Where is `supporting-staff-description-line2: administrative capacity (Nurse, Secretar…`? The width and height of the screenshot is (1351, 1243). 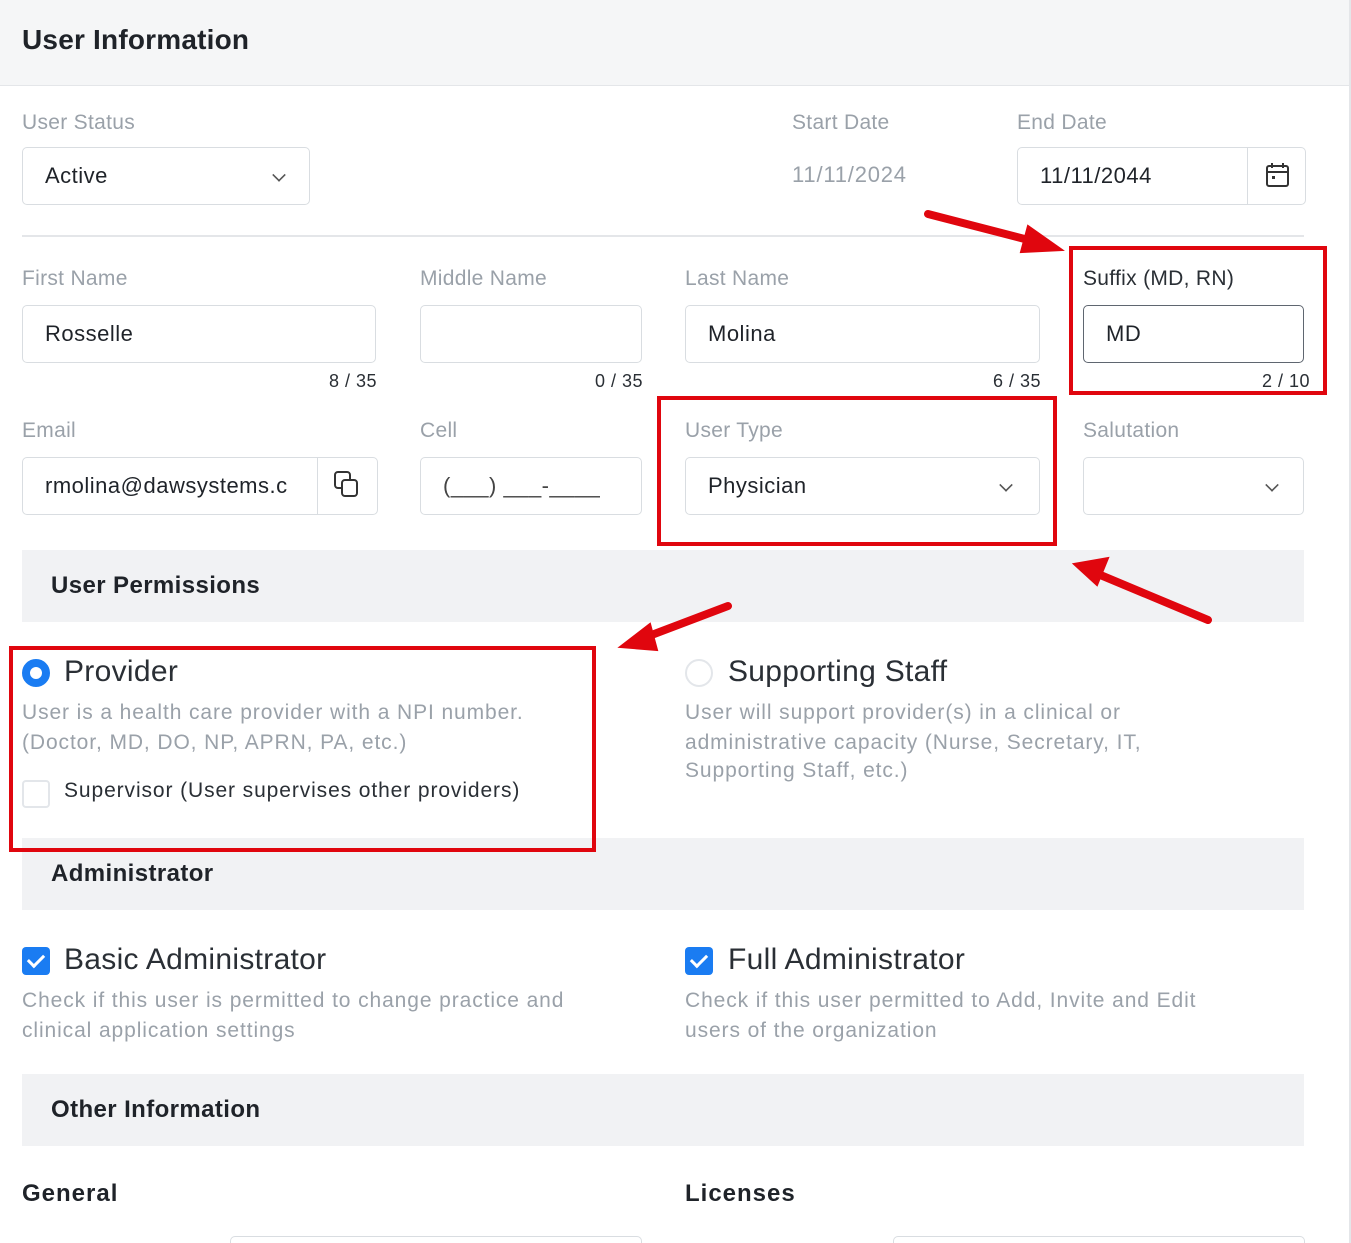 supporting-staff-description-line2: administrative capacity (Nurse, Secretar… is located at coordinates (913, 742).